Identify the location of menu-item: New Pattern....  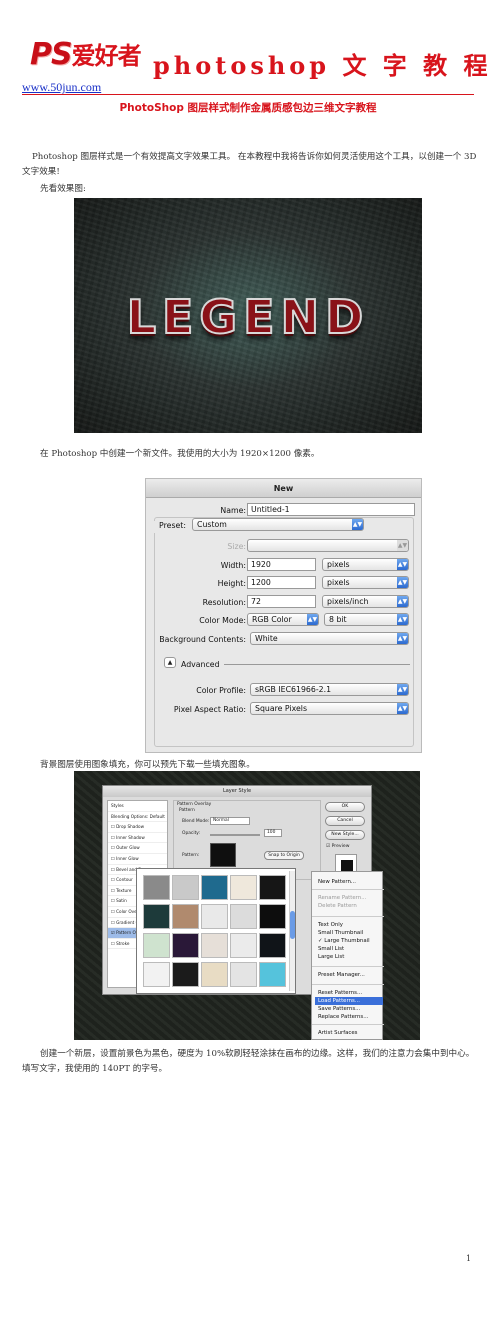
(349, 882).